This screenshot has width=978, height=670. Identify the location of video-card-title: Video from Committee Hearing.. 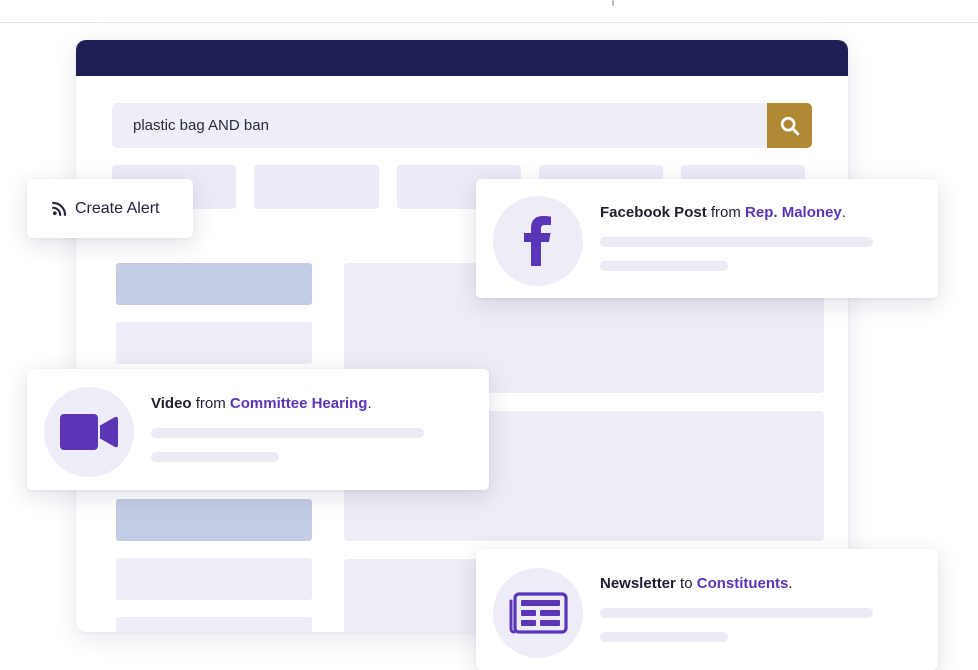
(261, 403).